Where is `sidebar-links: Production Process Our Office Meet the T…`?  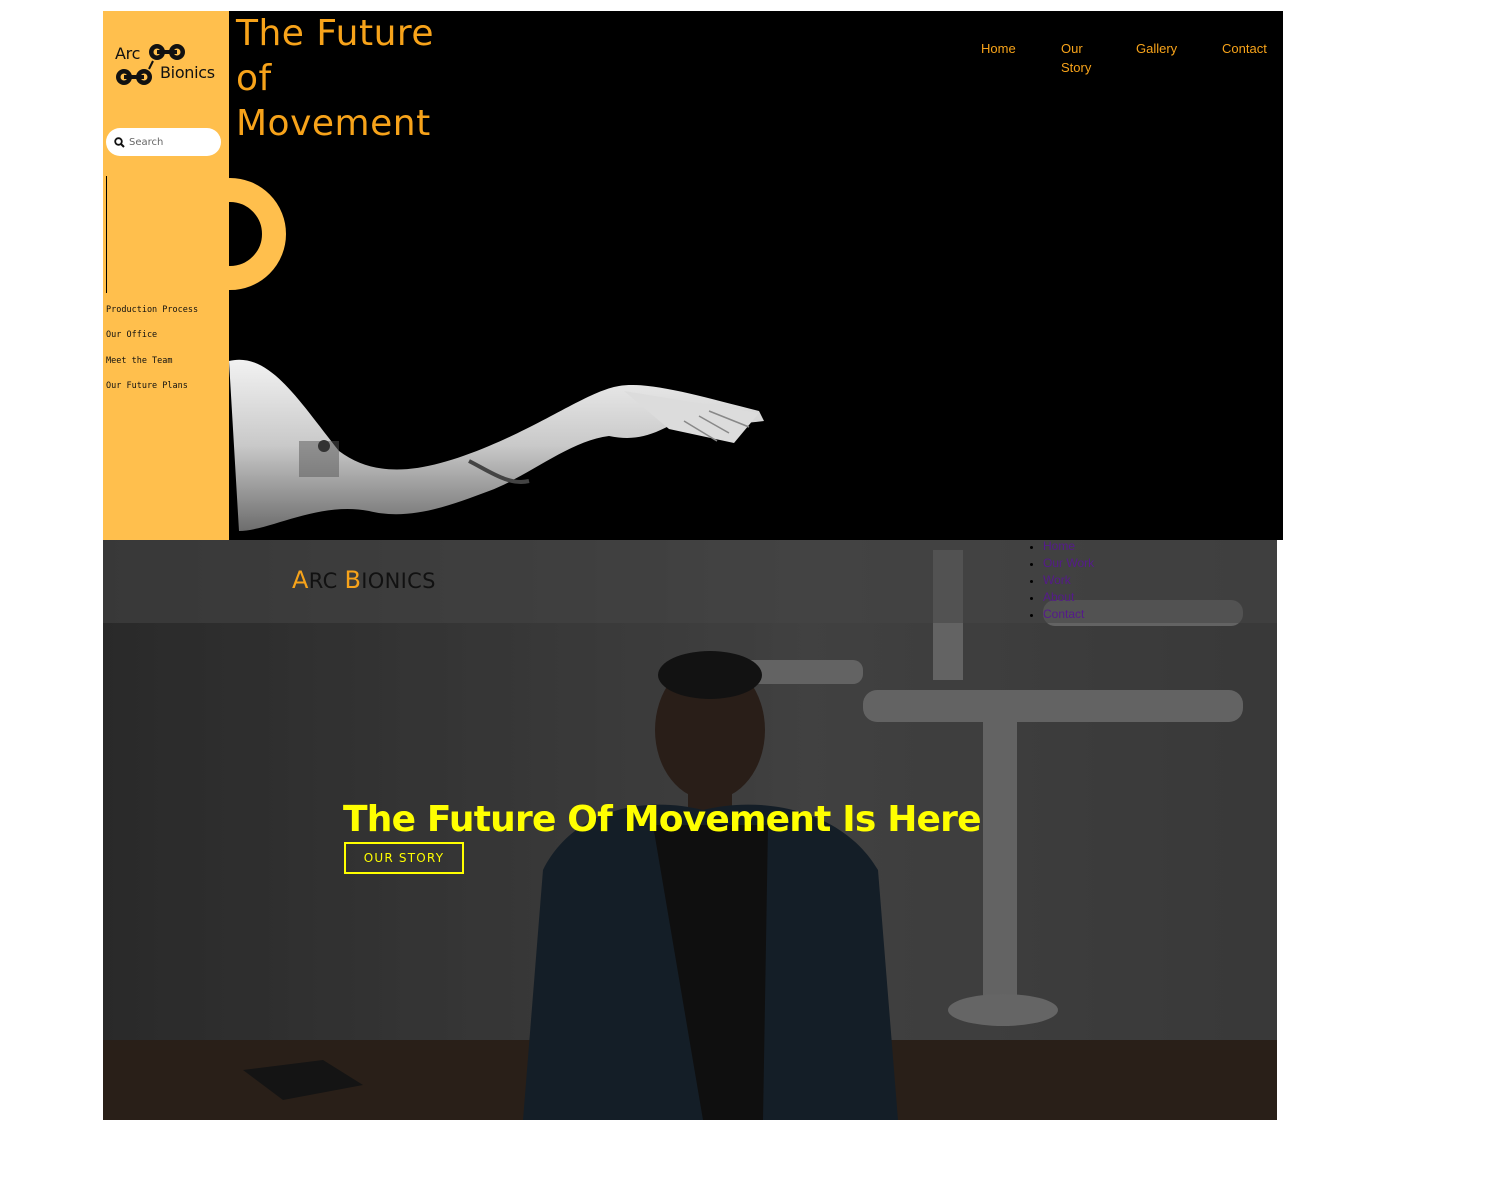
sidebar-links: Production Process Our Office Meet the T… is located at coordinates (152, 353).